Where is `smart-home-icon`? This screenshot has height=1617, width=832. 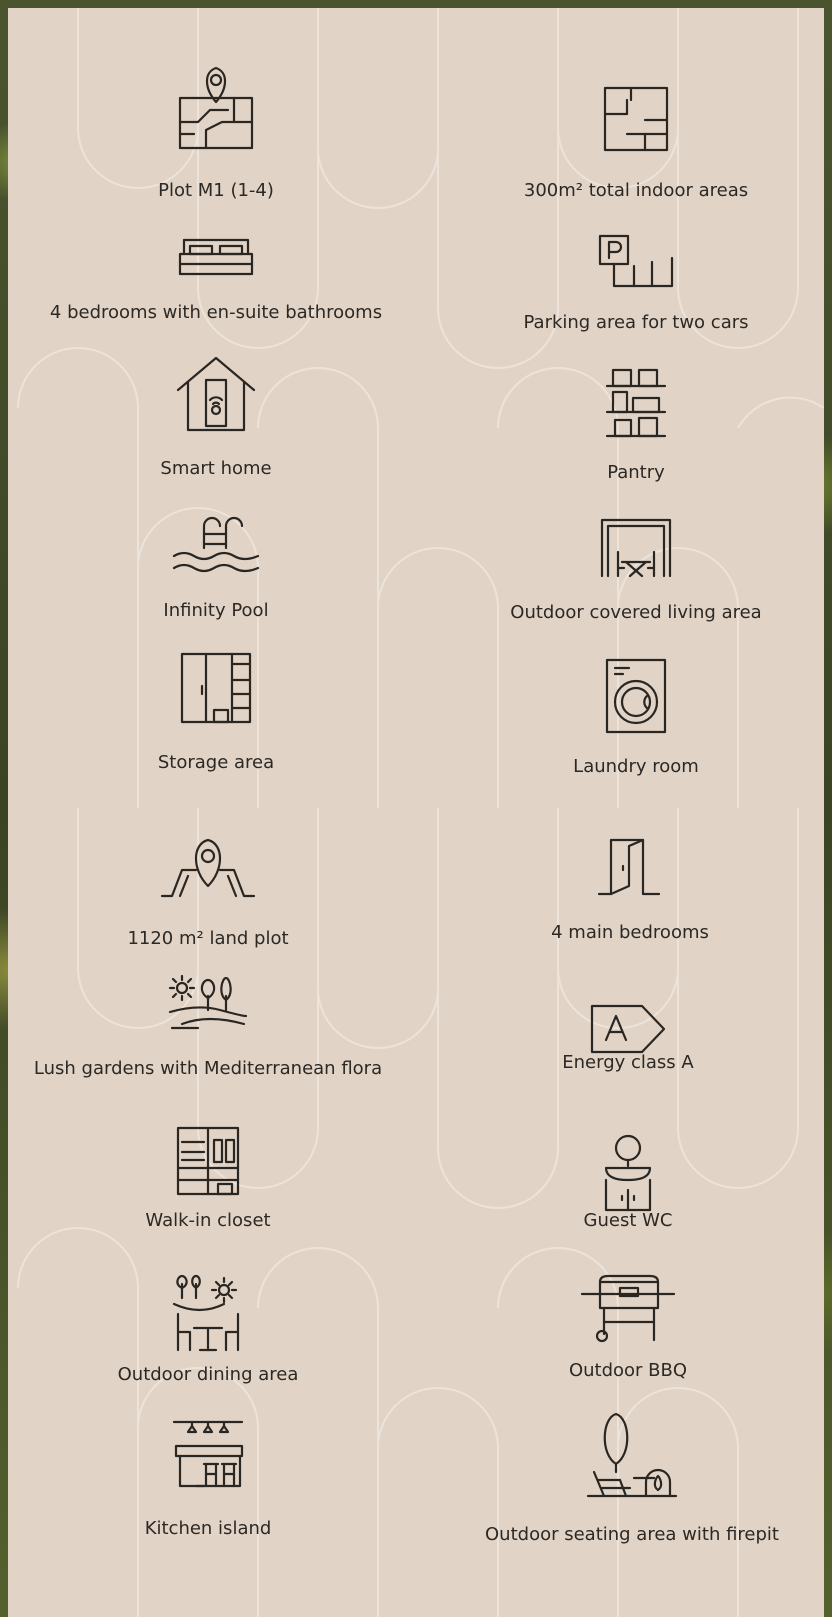 smart-home-icon is located at coordinates (216, 394).